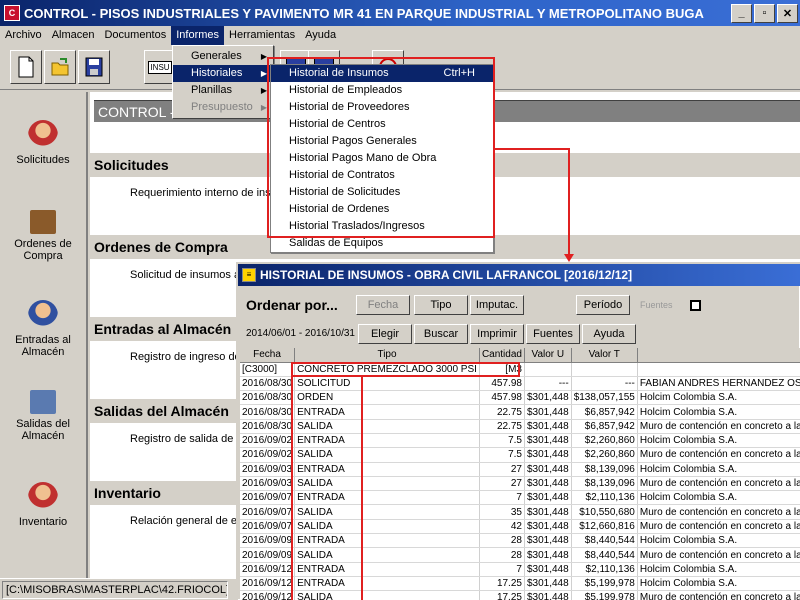  I want to click on sidebar-item-entradas: Entradas al Almacén, so click(43, 329).